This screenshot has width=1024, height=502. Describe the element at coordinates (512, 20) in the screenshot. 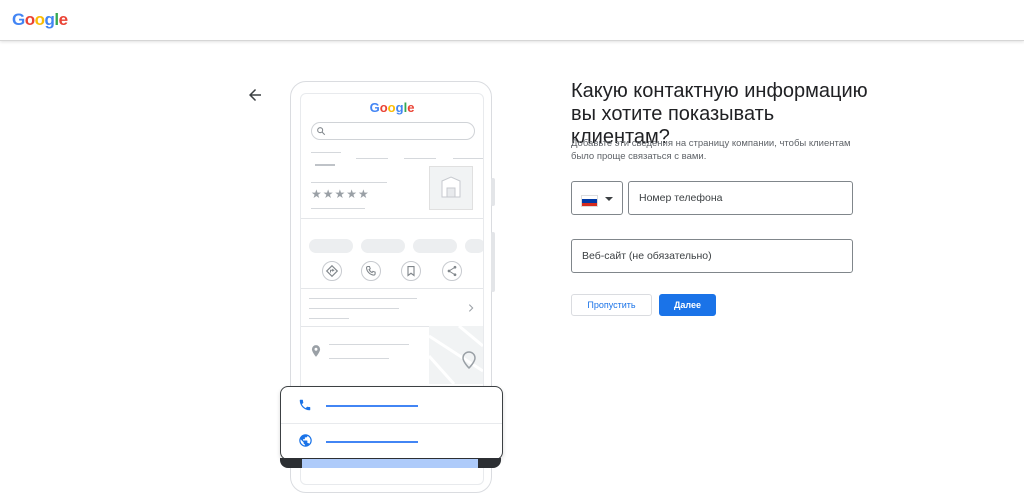

I see `top-bar: Google` at that location.